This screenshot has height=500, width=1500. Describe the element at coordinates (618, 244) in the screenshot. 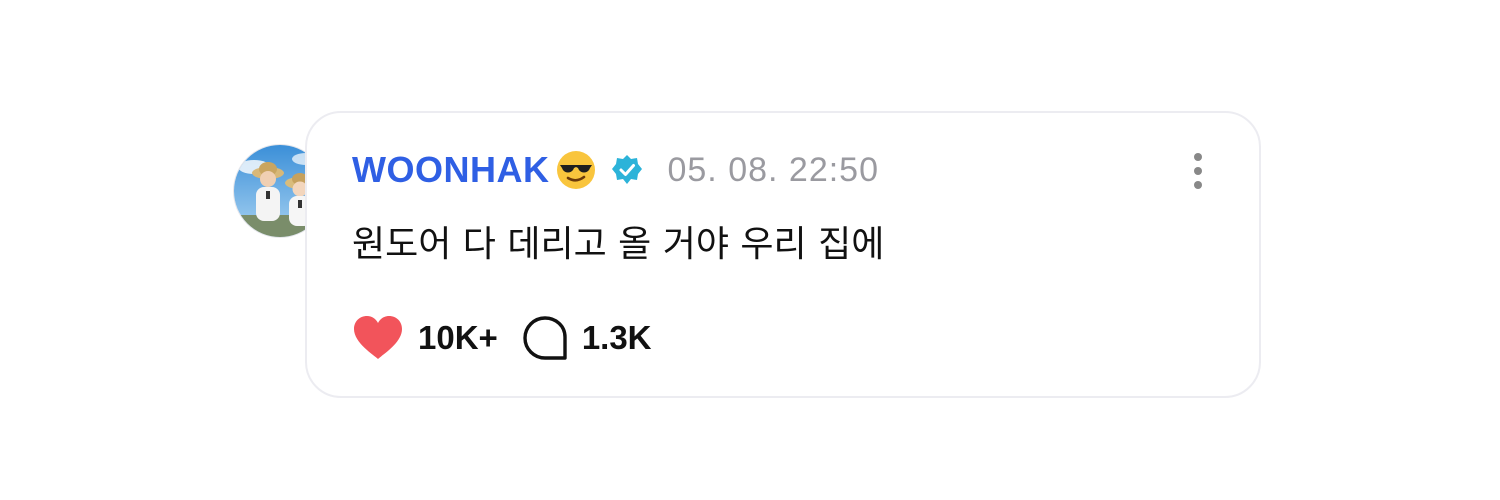

I see `post-message: 원도어 다 데리고 올 거야 우리 집에` at that location.